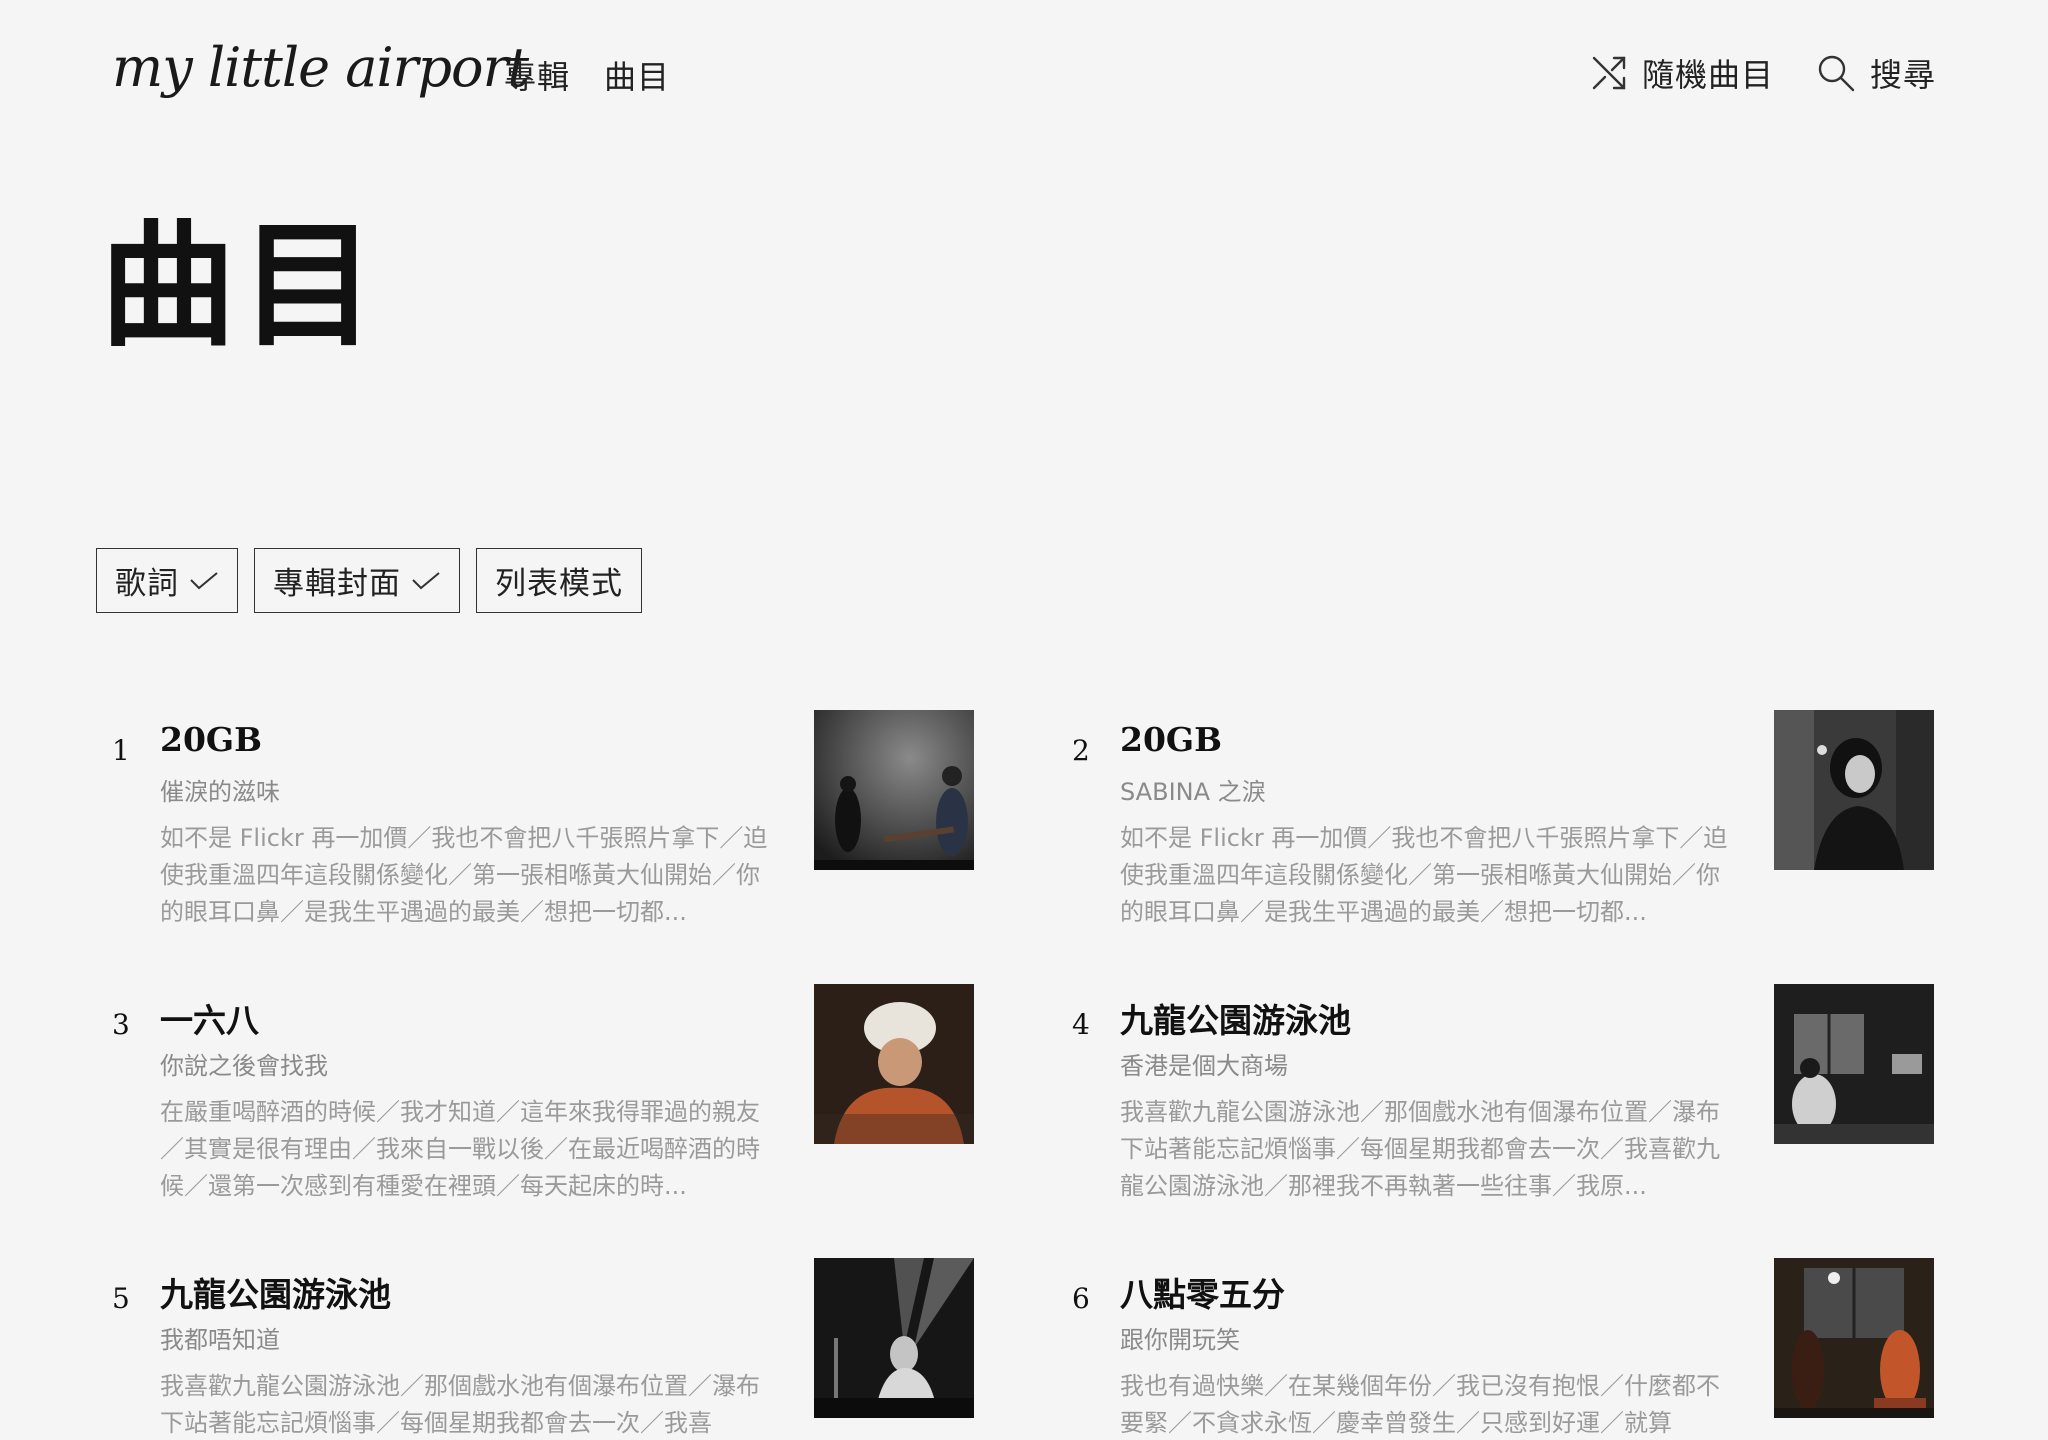 The width and height of the screenshot is (2048, 1440). What do you see at coordinates (209, 1018) in the screenshot?
I see `song-title: 一六八` at bounding box center [209, 1018].